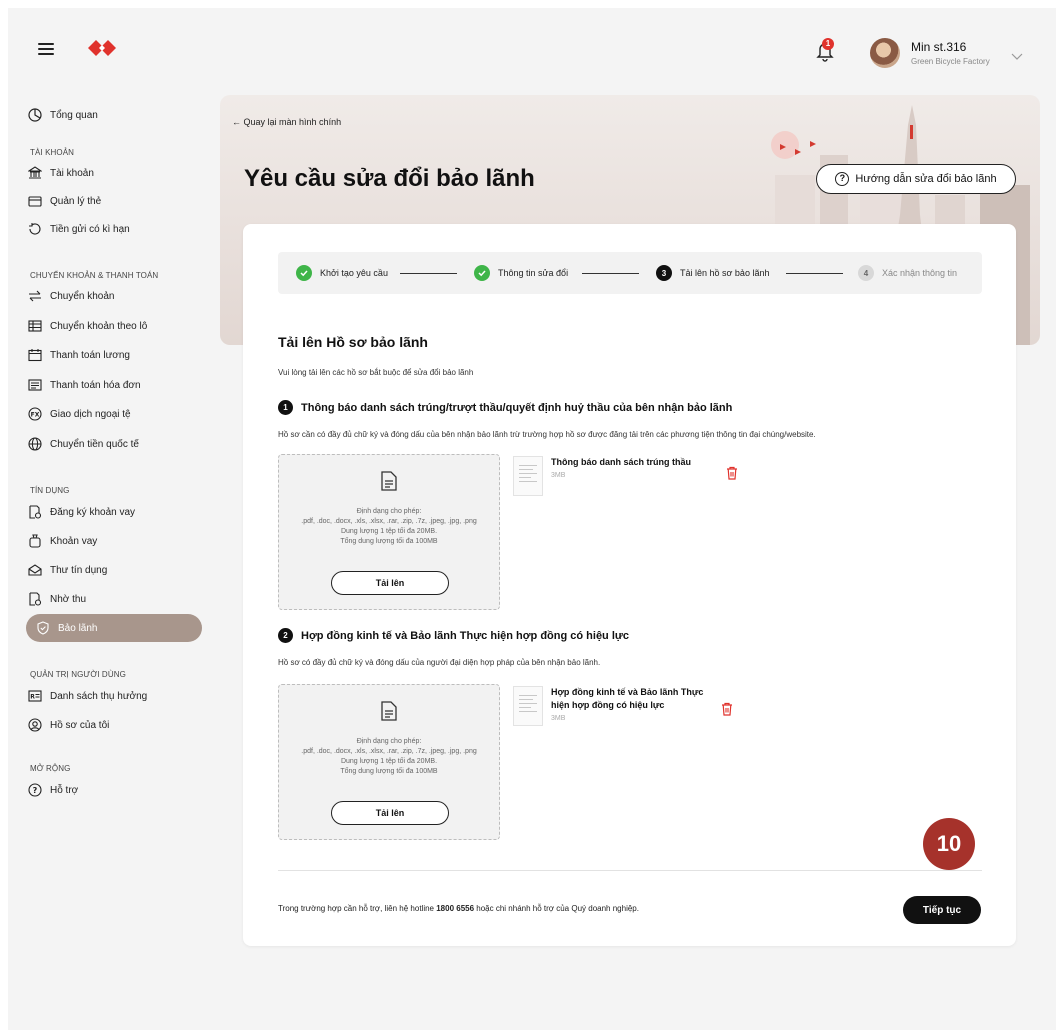 This screenshot has height=1030, width=1056. Describe the element at coordinates (353, 342) in the screenshot. I see `section-title: Tải lên Hồ sơ bảo lãnh` at that location.